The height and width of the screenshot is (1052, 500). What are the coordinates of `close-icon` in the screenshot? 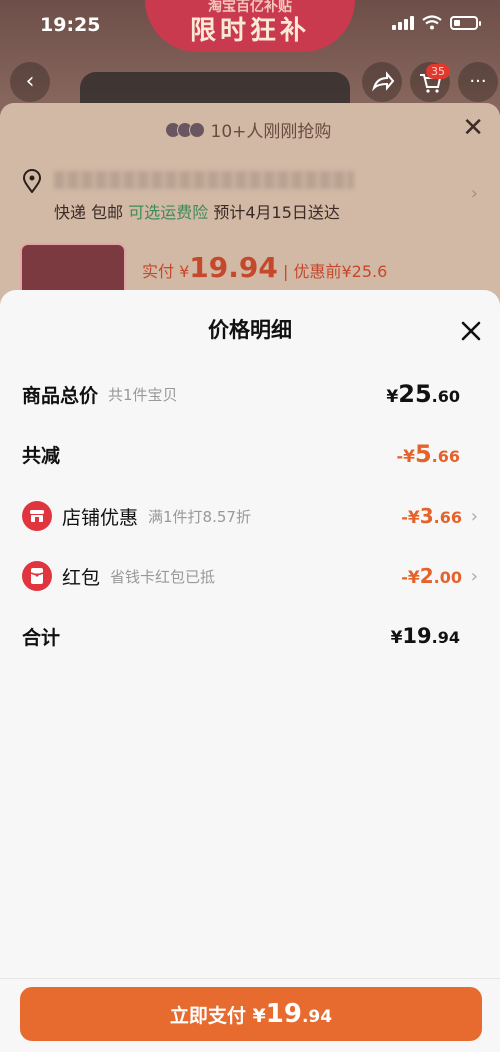 It's located at (471, 331).